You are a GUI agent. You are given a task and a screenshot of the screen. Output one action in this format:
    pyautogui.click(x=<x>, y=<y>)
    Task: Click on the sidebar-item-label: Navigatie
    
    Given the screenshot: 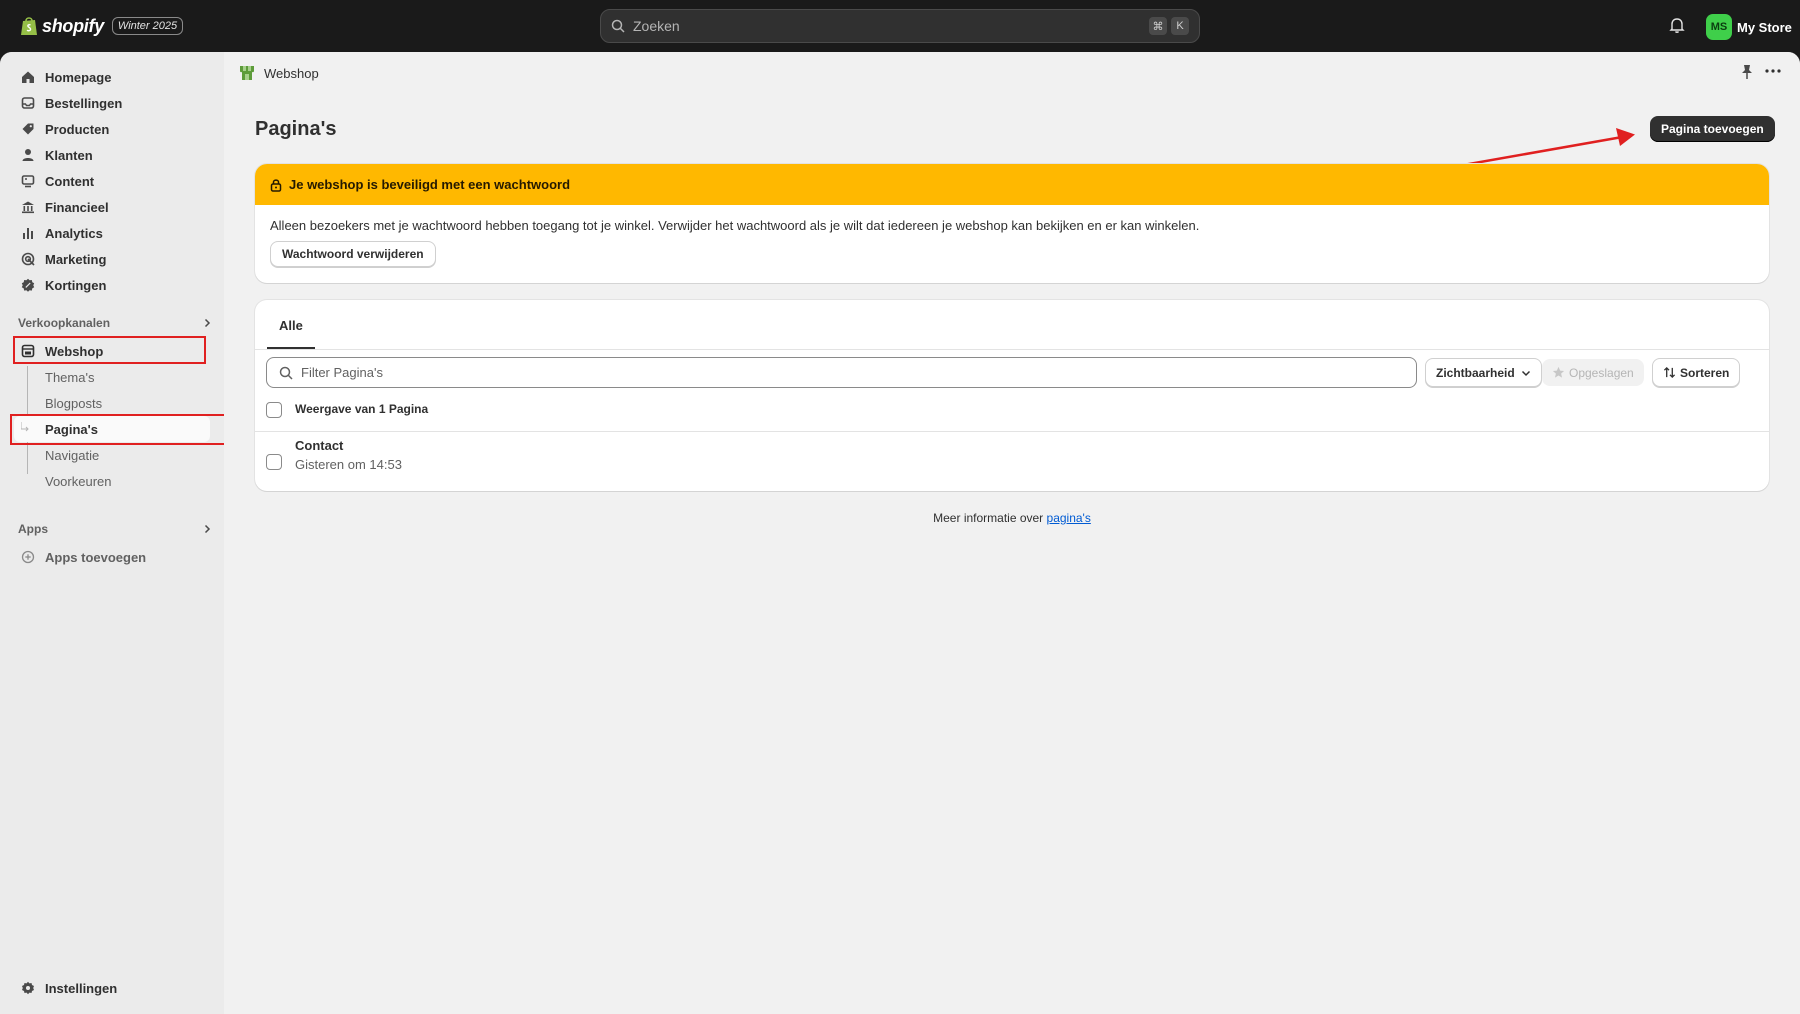 What is the action you would take?
    pyautogui.click(x=72, y=455)
    